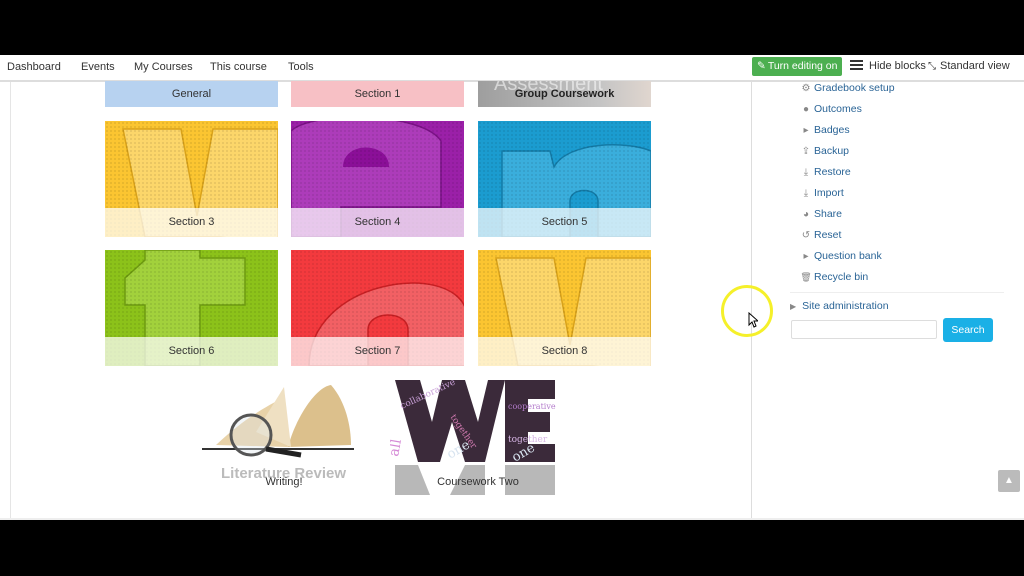 This screenshot has width=1024, height=576. What do you see at coordinates (301, 67) in the screenshot?
I see `nav-tools: Tools` at bounding box center [301, 67].